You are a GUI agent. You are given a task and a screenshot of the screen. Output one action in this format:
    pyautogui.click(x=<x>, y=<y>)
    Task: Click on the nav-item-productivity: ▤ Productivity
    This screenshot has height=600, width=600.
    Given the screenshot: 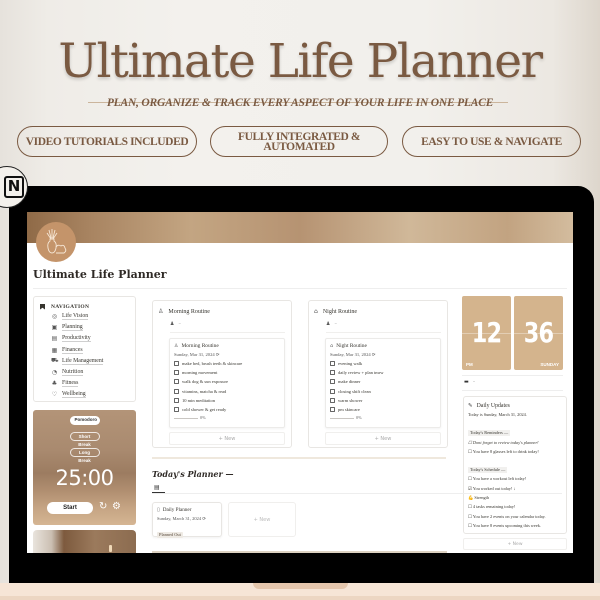 What is the action you would take?
    pyautogui.click(x=87, y=338)
    